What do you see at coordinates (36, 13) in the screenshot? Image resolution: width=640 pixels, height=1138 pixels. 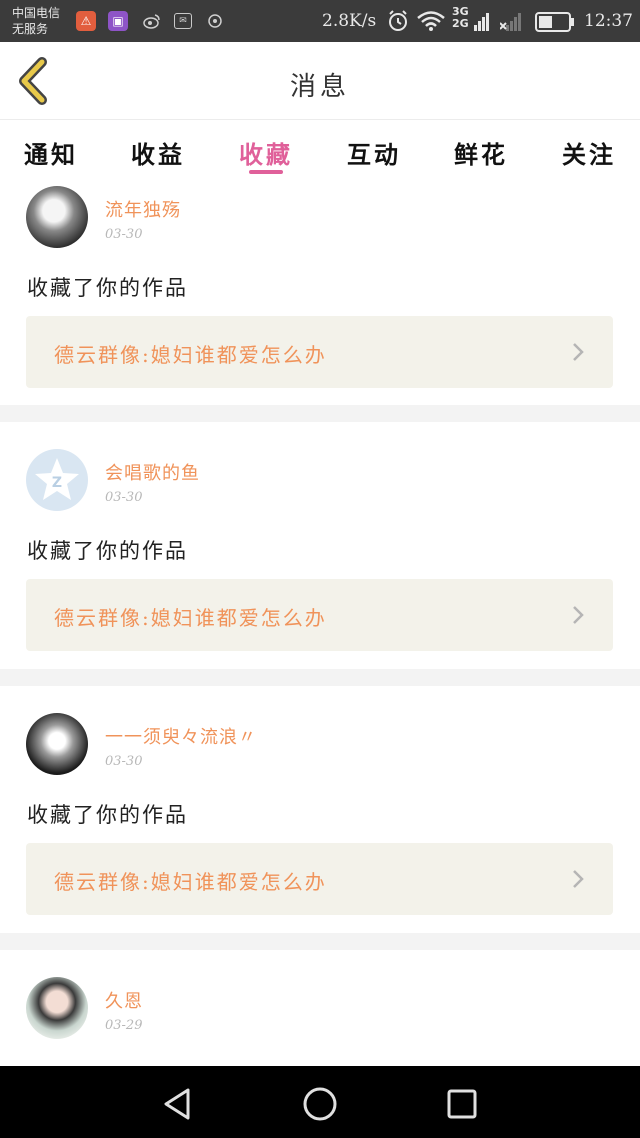 I see `carrier-name: 中国电信` at bounding box center [36, 13].